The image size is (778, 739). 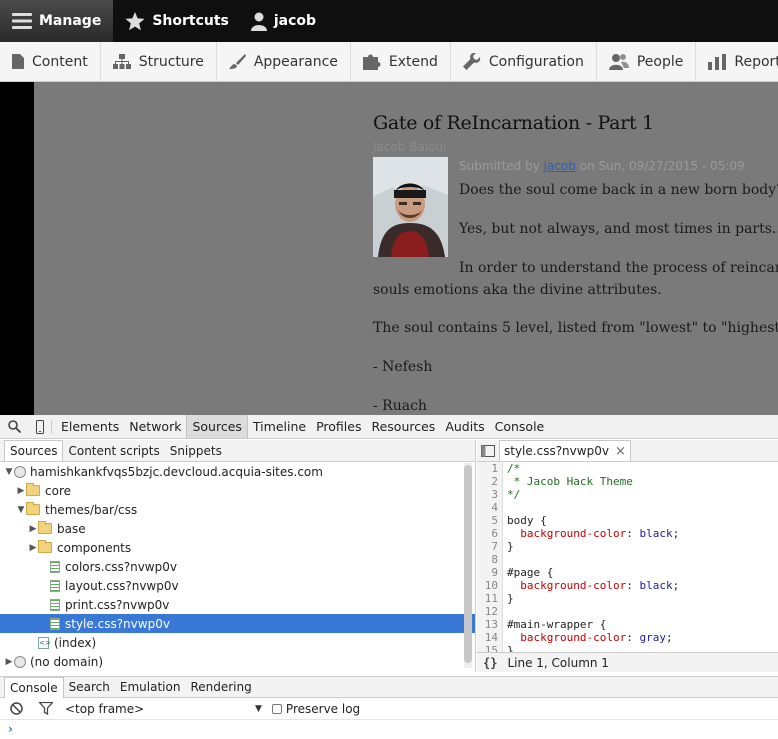 What do you see at coordinates (513, 494) in the screenshot?
I see `code-text: */` at bounding box center [513, 494].